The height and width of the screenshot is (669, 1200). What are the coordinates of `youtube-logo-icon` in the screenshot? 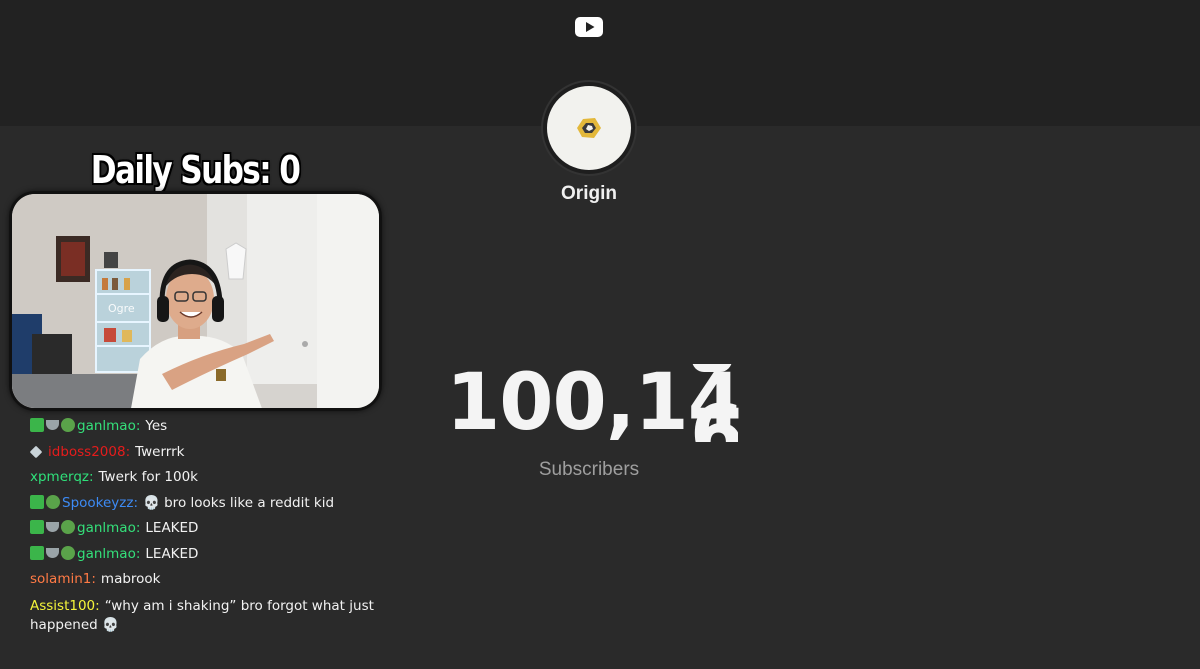 It's located at (589, 27).